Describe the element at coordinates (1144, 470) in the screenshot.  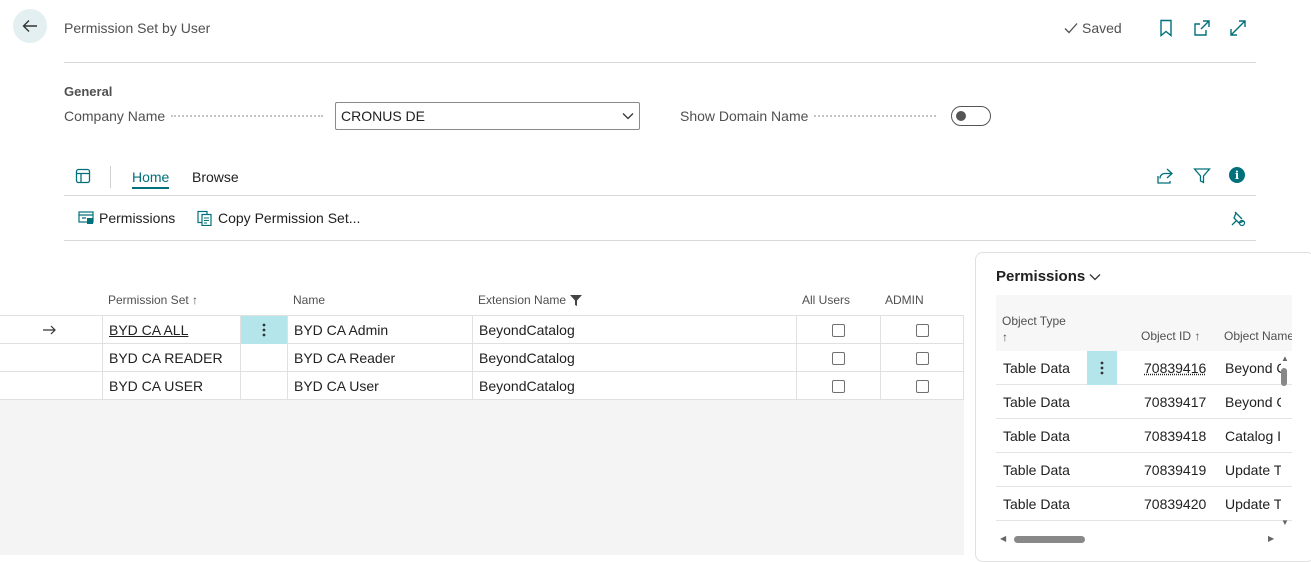
I see `factbox-row: Table Data 70839419 Update T` at that location.